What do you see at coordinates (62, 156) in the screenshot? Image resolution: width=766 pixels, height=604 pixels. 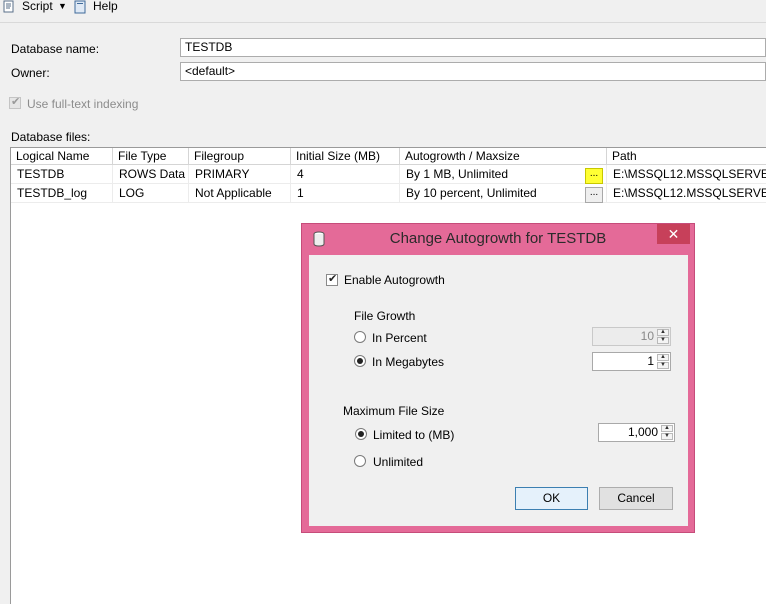 I see `column-header-logical-name: Logical Name` at bounding box center [62, 156].